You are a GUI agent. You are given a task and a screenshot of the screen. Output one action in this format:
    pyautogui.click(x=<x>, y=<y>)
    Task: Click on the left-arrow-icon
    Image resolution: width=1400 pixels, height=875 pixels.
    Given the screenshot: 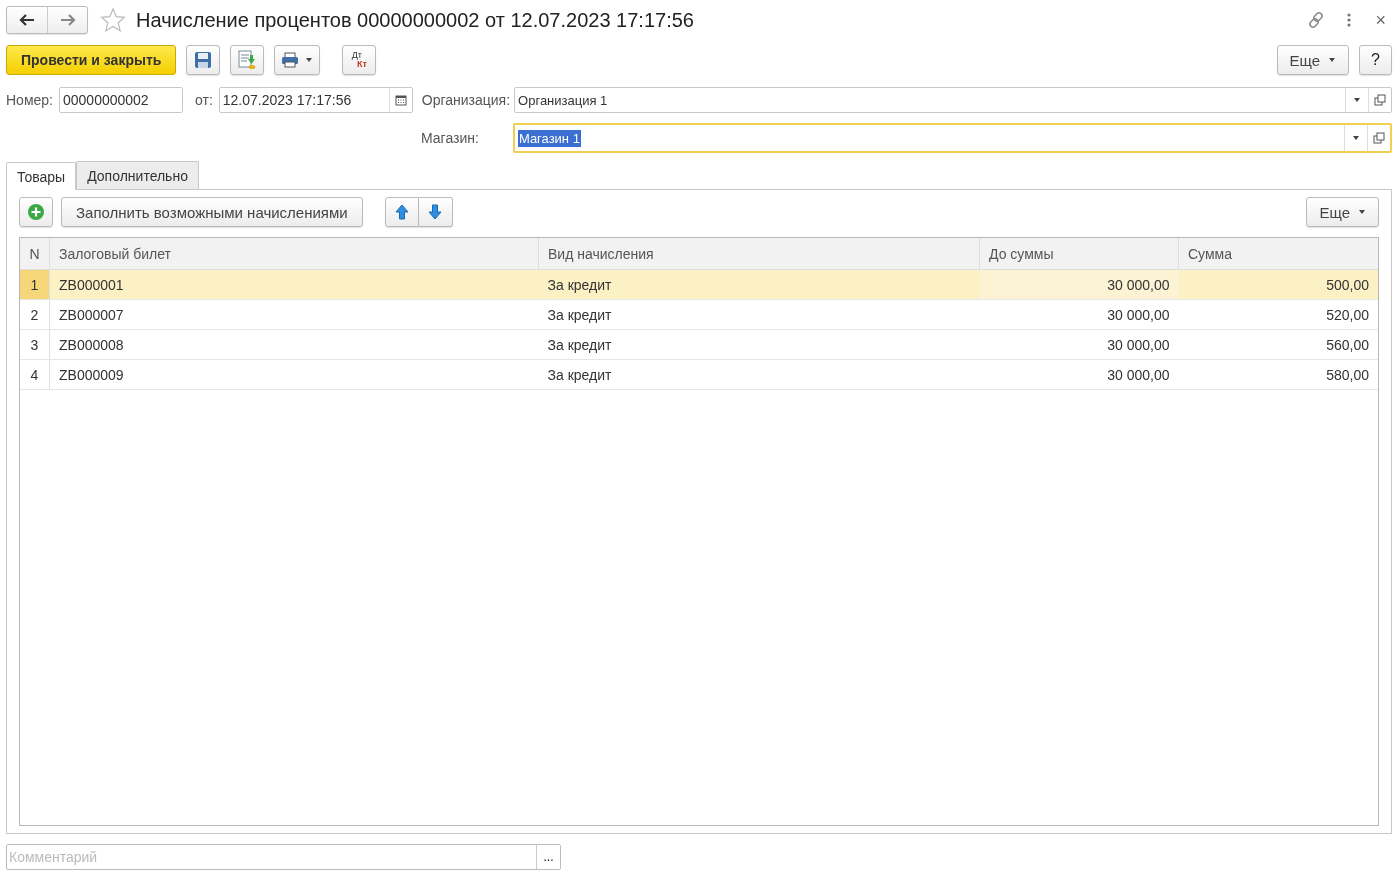 What is the action you would take?
    pyautogui.click(x=27, y=20)
    